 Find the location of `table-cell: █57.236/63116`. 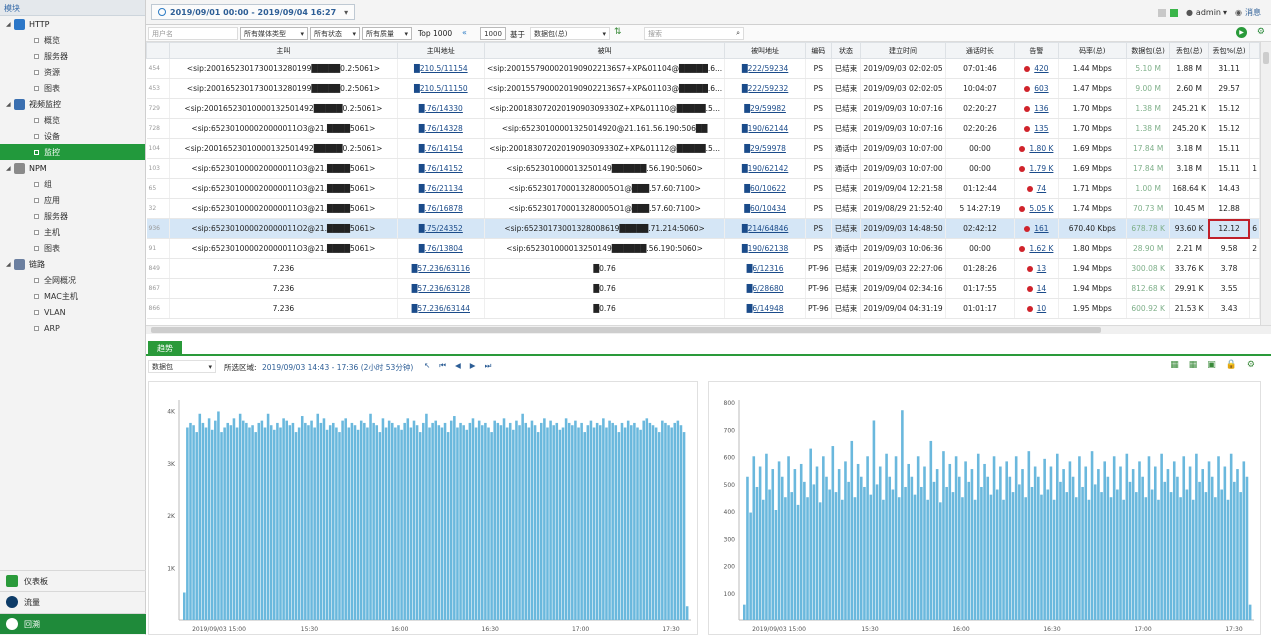

table-cell: █57.236/63116 is located at coordinates (441, 268).